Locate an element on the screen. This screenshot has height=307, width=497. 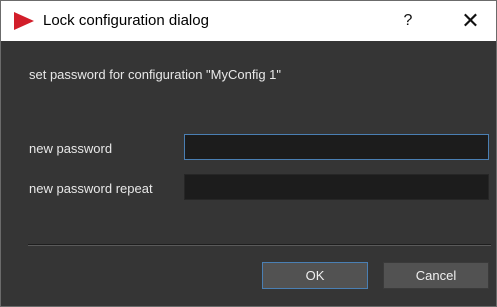
new-password-input is located at coordinates (336, 147).